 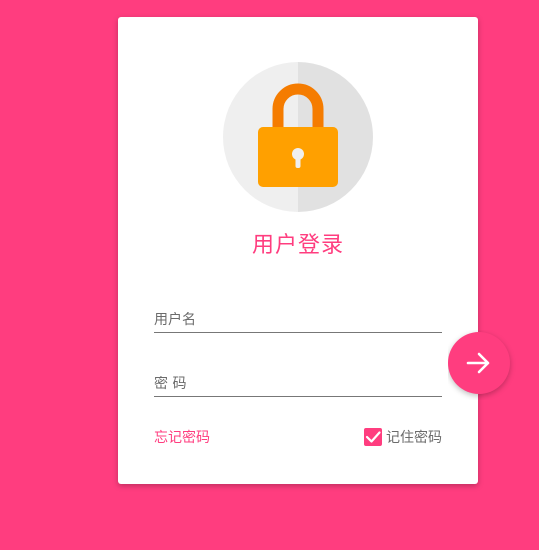 What do you see at coordinates (414, 438) in the screenshot?
I see `remember-password-label: 记住密码` at bounding box center [414, 438].